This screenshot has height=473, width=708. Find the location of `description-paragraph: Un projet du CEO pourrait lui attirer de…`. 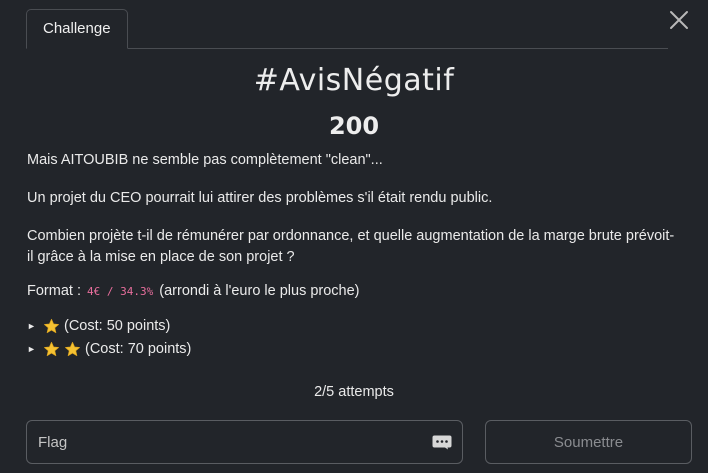

description-paragraph: Un projet du CEO pourrait lui attirer de… is located at coordinates (260, 198).